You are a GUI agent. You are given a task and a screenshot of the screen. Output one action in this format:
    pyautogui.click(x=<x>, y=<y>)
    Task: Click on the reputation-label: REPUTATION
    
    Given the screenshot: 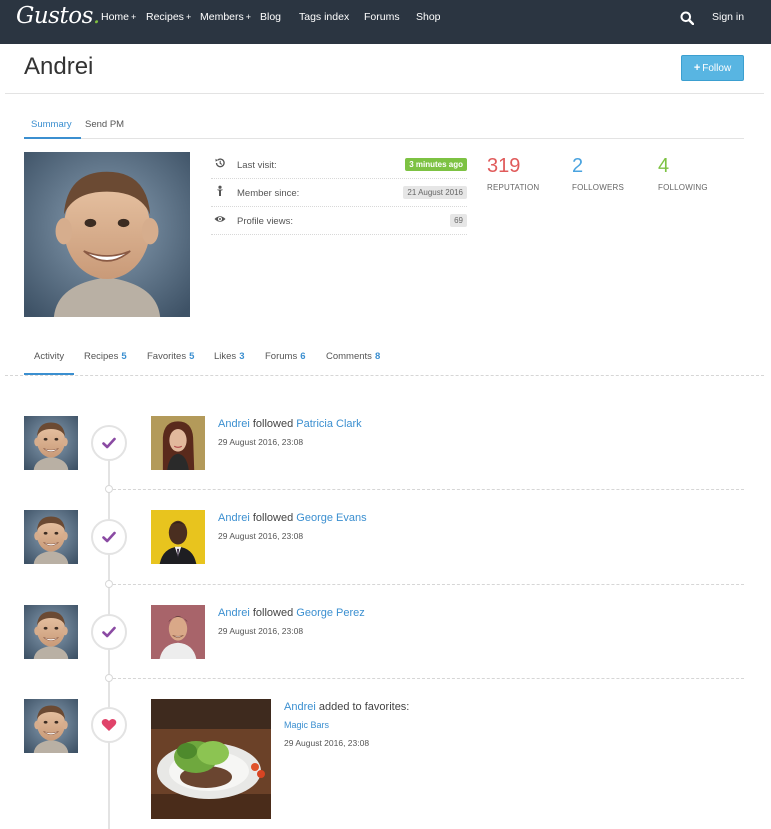 What is the action you would take?
    pyautogui.click(x=513, y=187)
    